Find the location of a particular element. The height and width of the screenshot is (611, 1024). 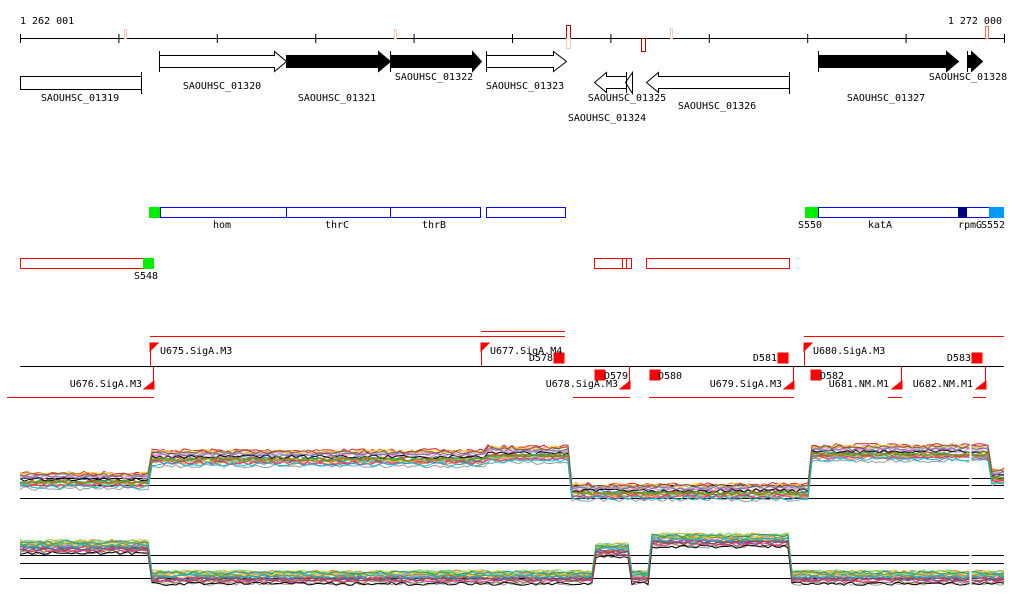

gene-box-katA is located at coordinates (909, 212).